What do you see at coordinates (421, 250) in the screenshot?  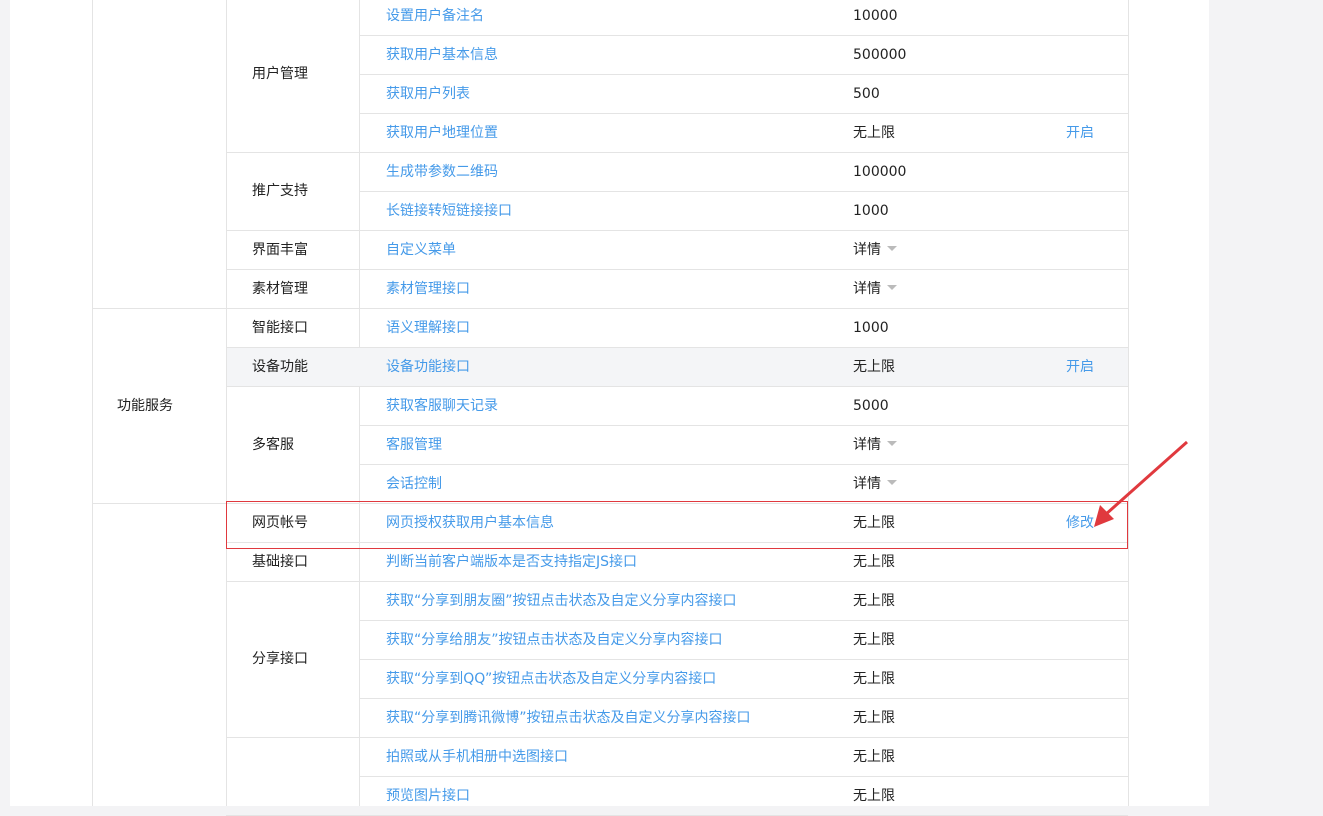 I see `api-name-link: 自定义菜单` at bounding box center [421, 250].